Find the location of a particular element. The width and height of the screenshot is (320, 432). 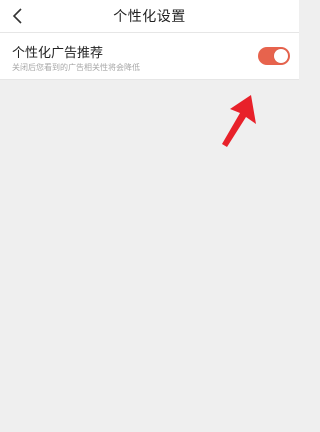

personalized-ads-toggle is located at coordinates (274, 56).